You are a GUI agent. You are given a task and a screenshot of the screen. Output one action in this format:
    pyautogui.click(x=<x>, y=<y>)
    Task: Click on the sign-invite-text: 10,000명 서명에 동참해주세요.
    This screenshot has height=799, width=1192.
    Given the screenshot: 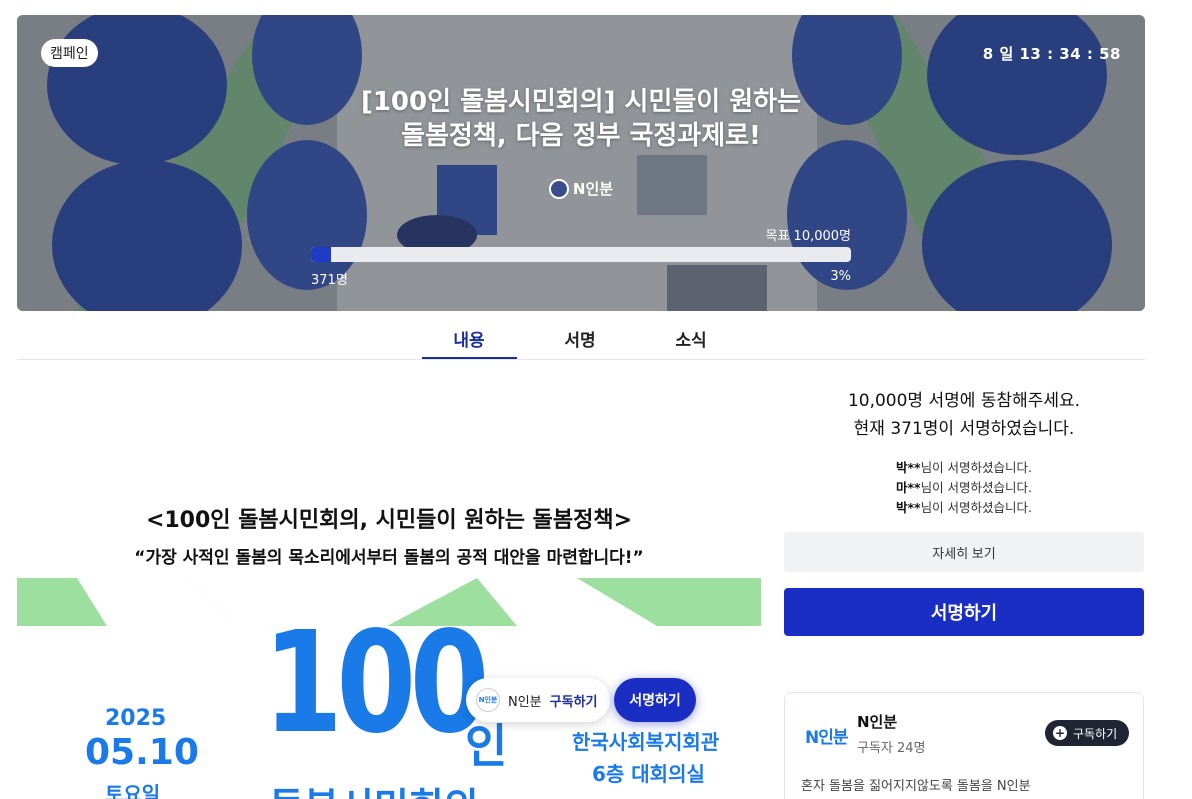 What is the action you would take?
    pyautogui.click(x=964, y=401)
    